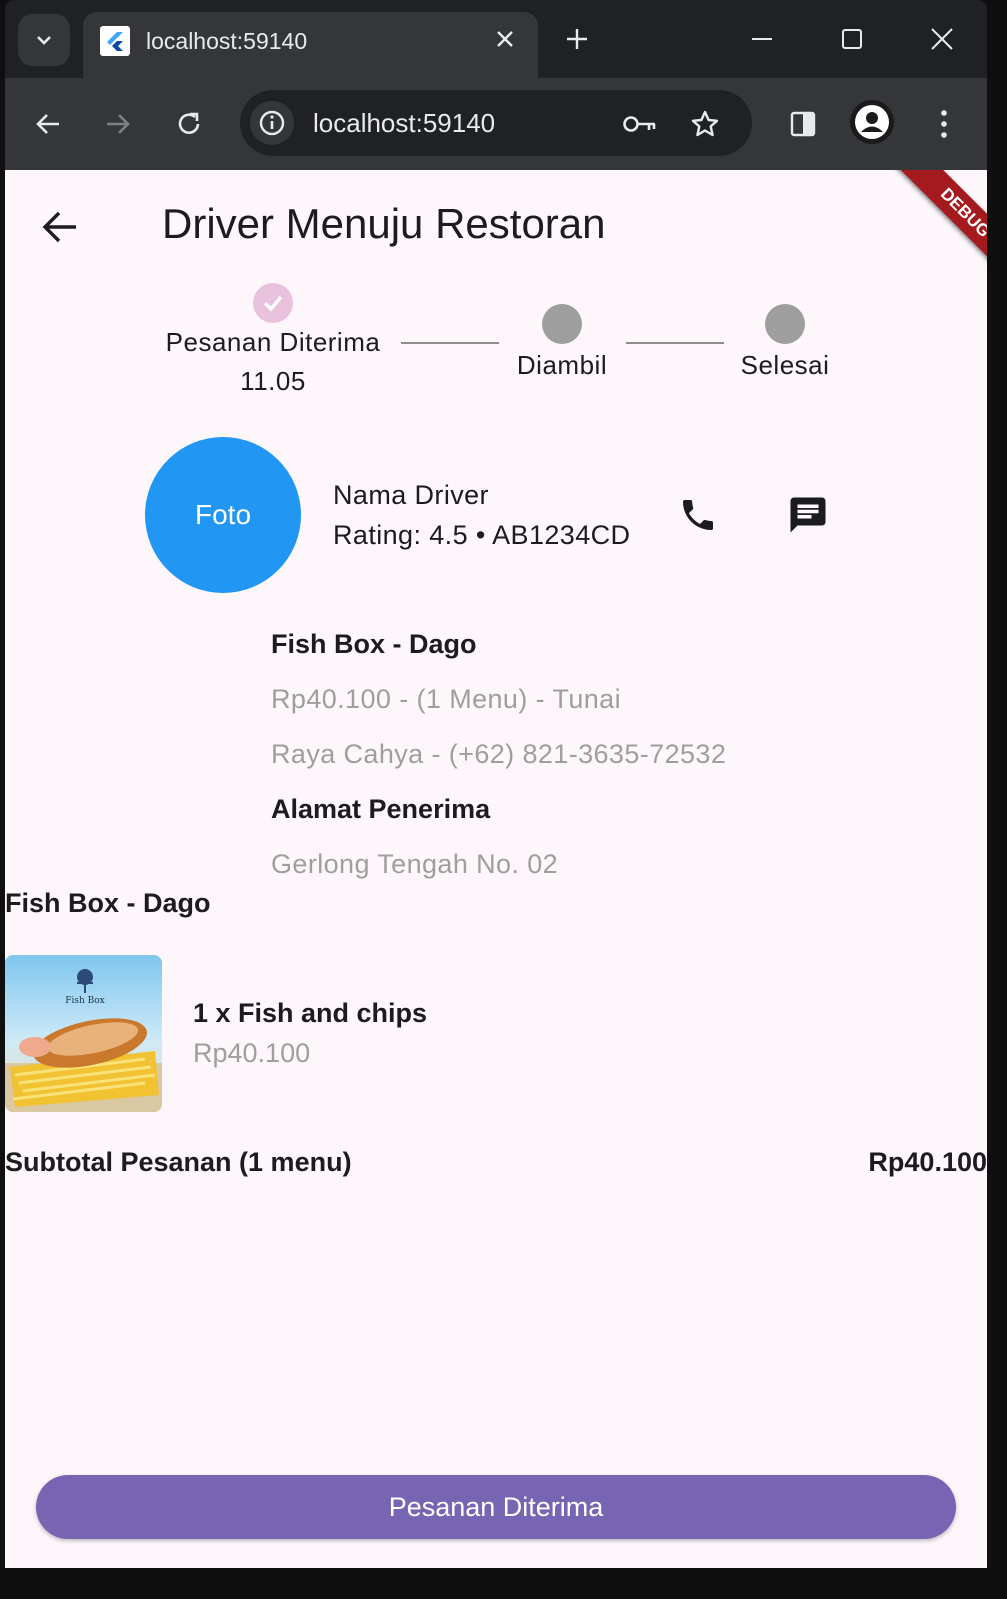  What do you see at coordinates (446, 699) in the screenshot?
I see `order-summary: Rp40.100 - (1 Menu) - Tunai` at bounding box center [446, 699].